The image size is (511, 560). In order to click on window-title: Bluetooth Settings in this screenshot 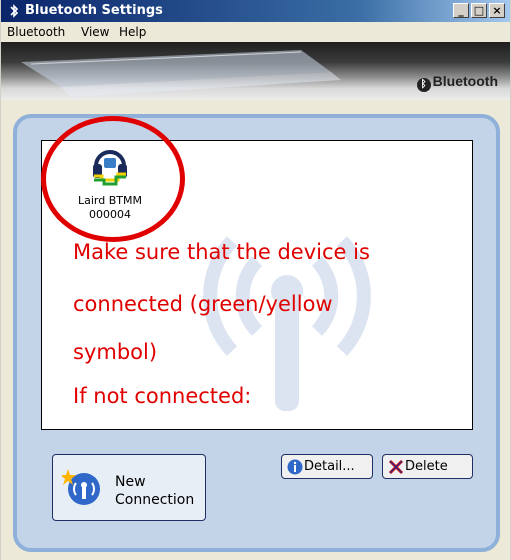, I will do `click(94, 10)`.